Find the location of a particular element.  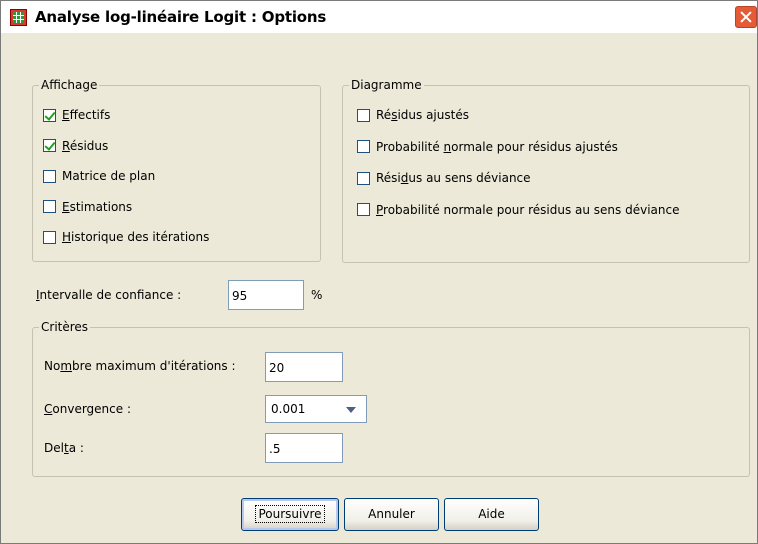

delta-input: .5 is located at coordinates (304, 448).